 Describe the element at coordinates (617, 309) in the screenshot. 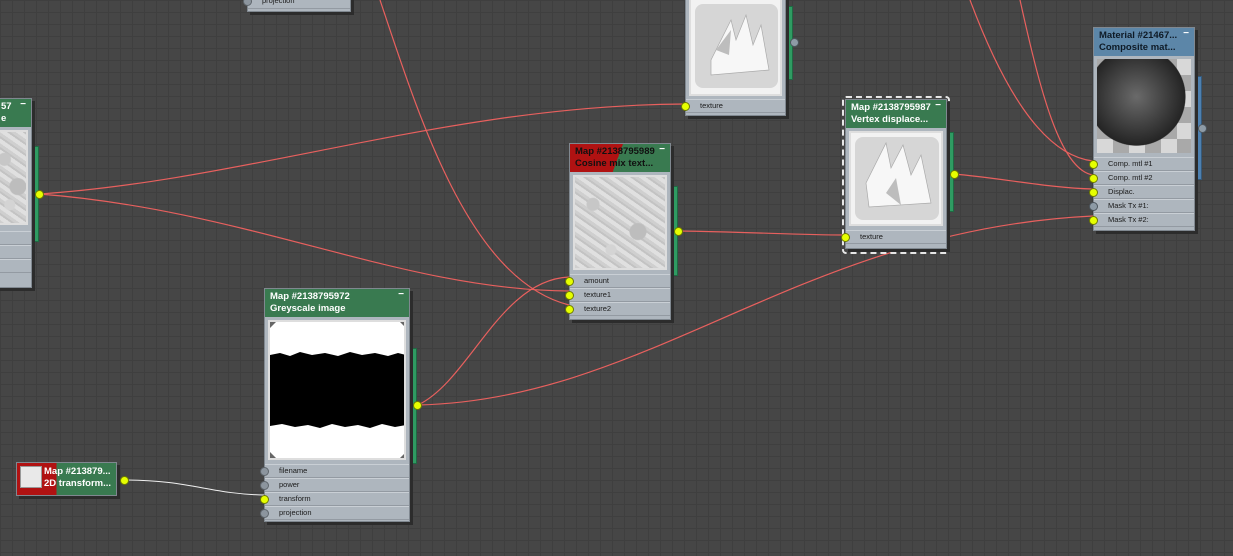

I see `port-texture2: texture2` at that location.